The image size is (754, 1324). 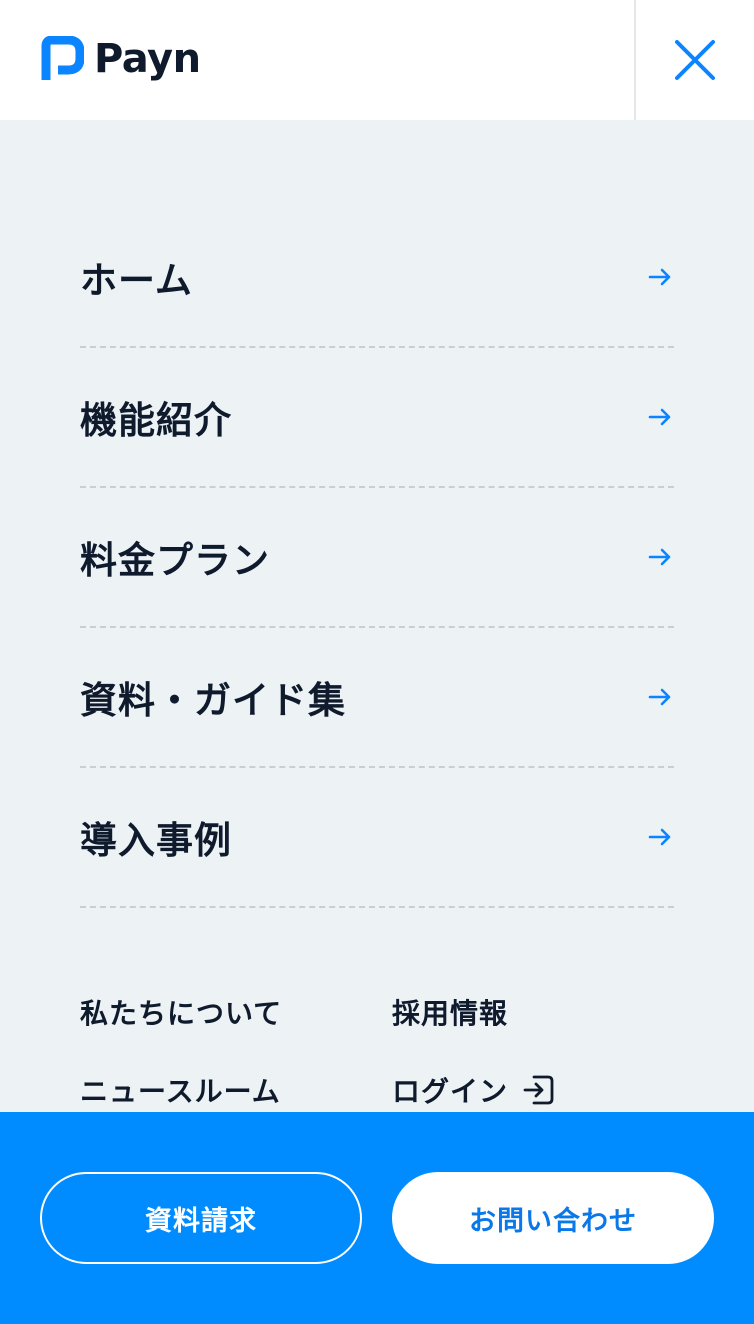 What do you see at coordinates (201, 1218) in the screenshot?
I see `document-request-button: 資料請求` at bounding box center [201, 1218].